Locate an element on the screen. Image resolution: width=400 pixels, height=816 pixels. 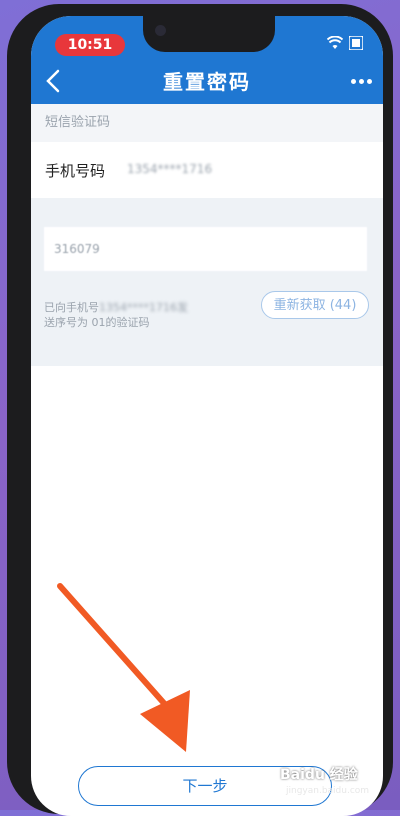
verification-code-input is located at coordinates (205, 249).